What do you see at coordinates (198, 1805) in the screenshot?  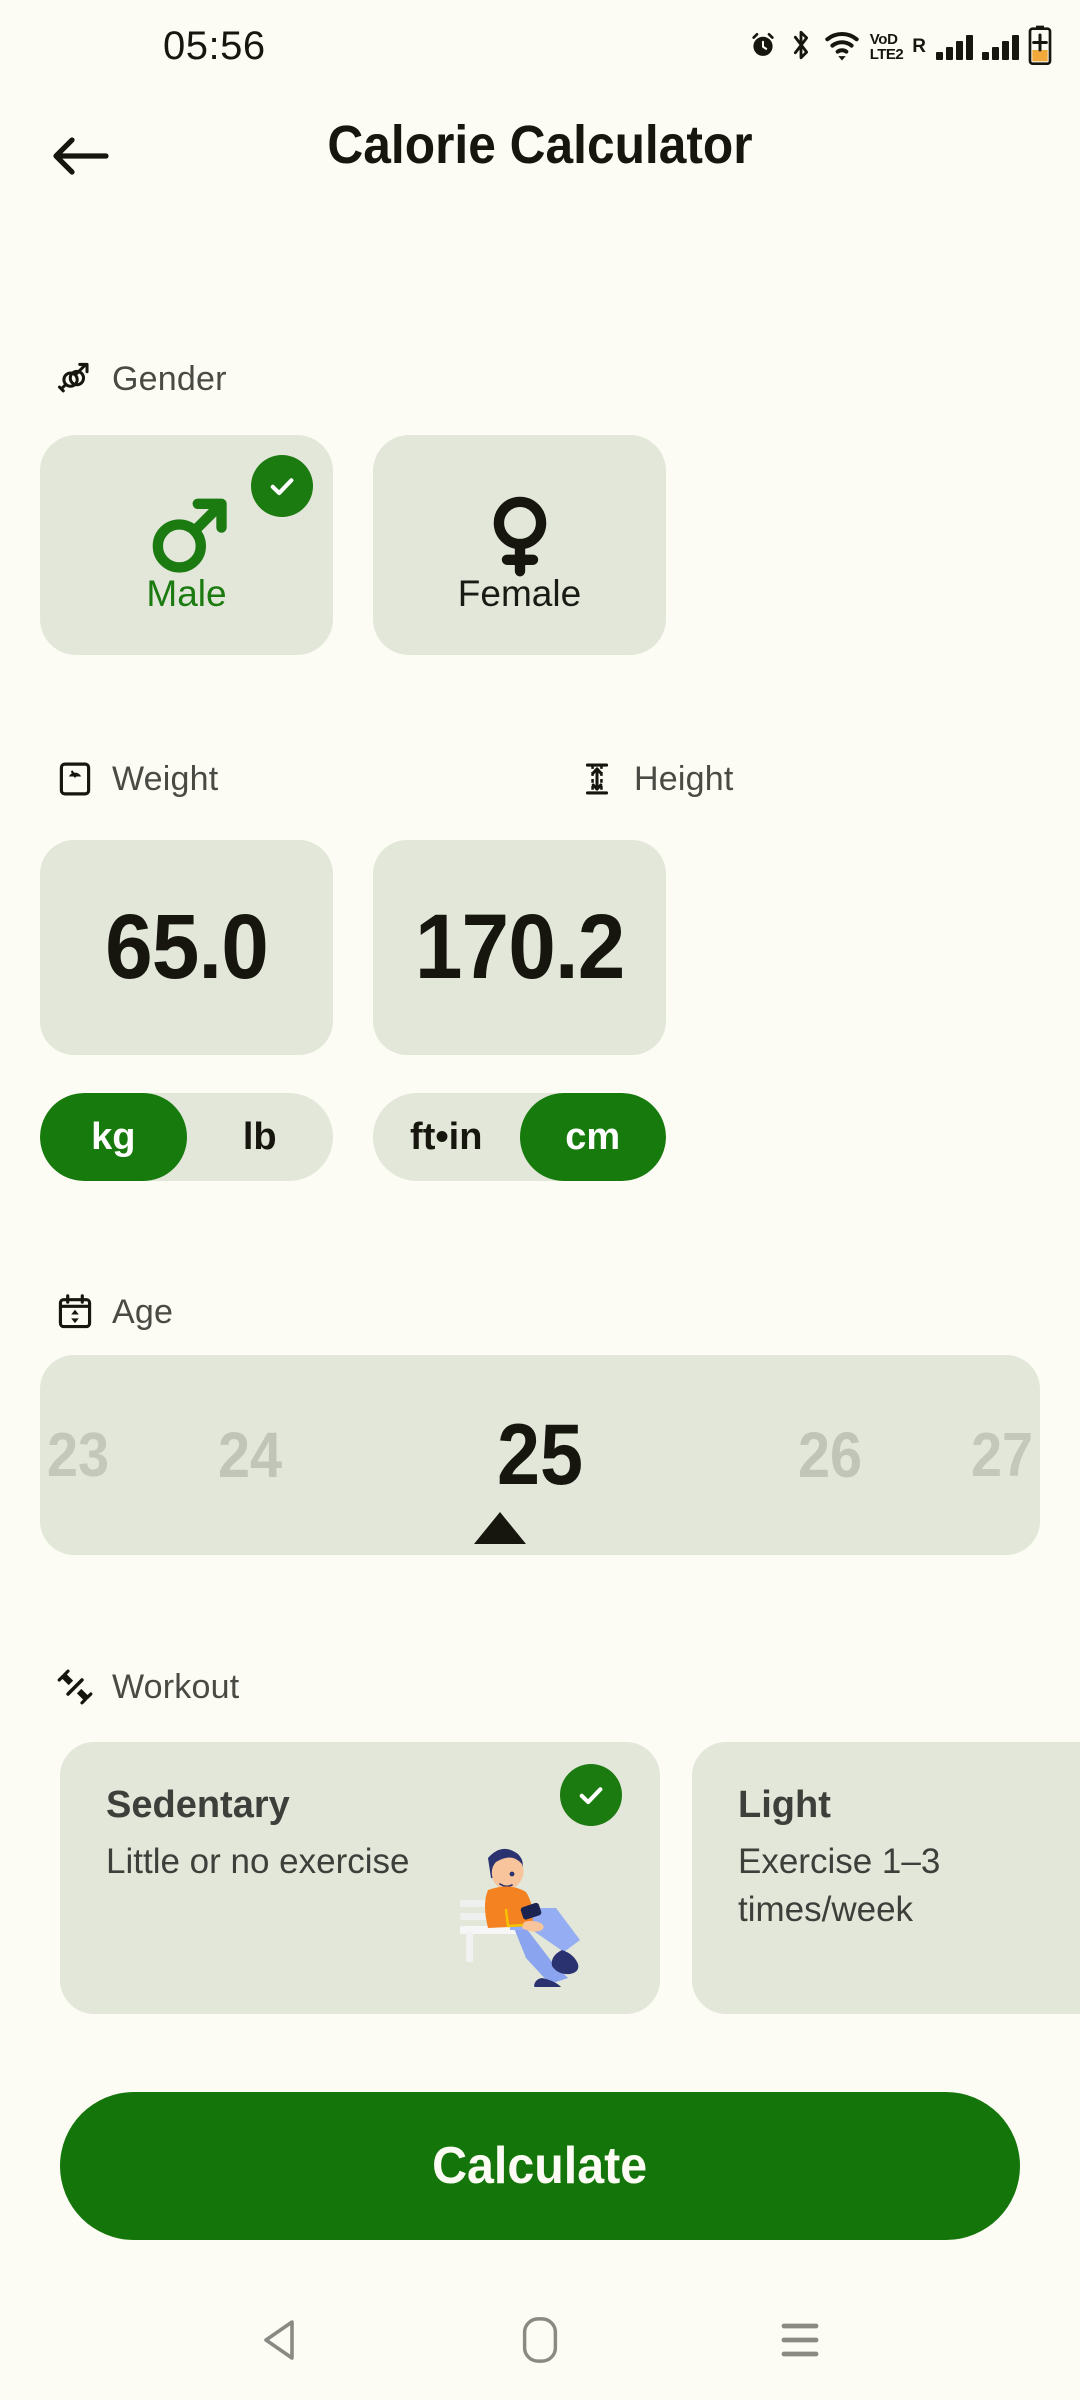 I see `workout-option-title: Sedentary` at bounding box center [198, 1805].